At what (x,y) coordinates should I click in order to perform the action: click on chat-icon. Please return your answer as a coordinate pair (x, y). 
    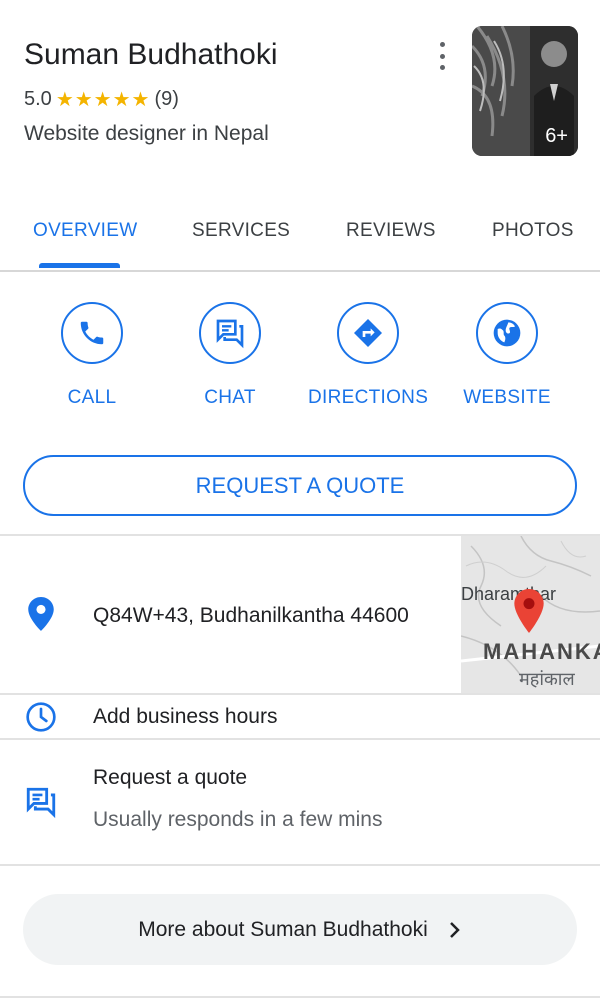
    Looking at the image, I should click on (230, 334).